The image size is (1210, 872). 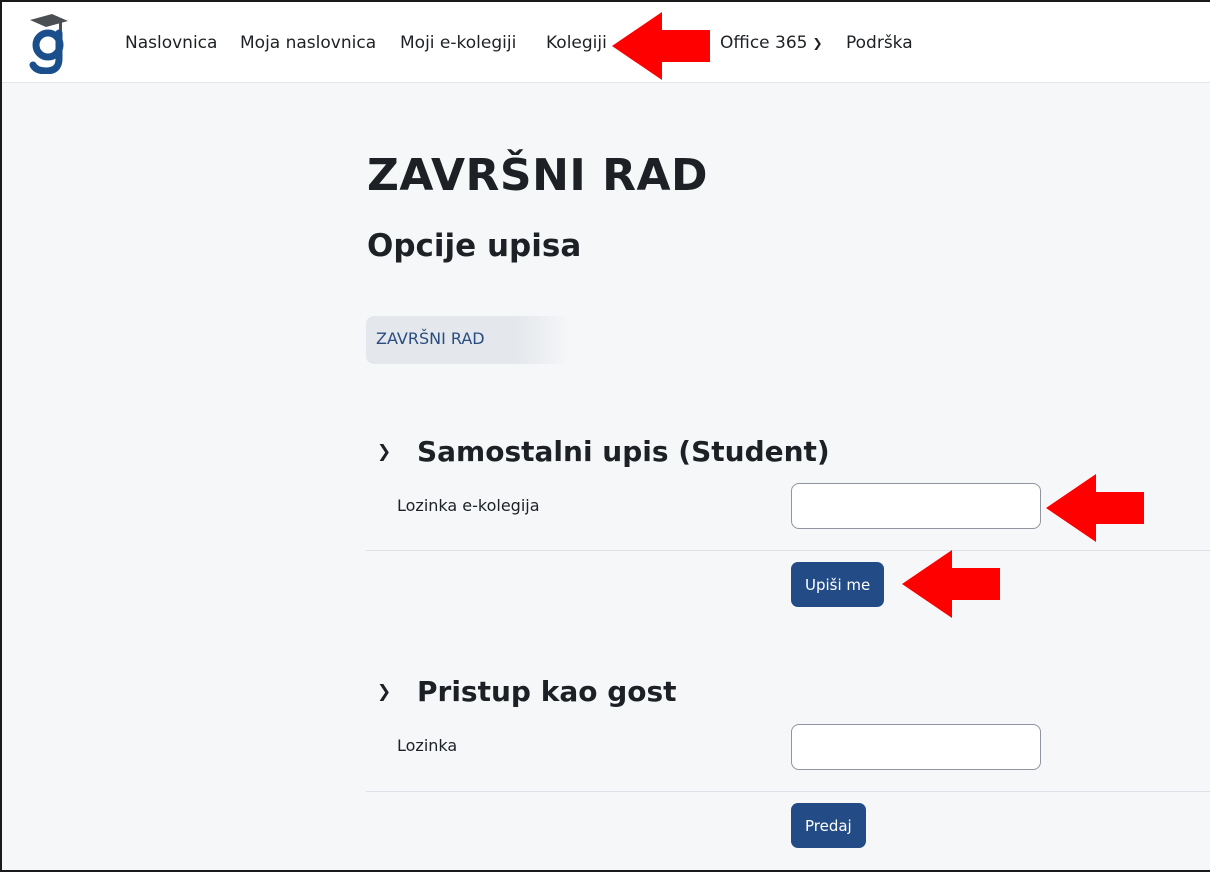 I want to click on nav-office-365: Office 365 ❯, so click(x=771, y=43).